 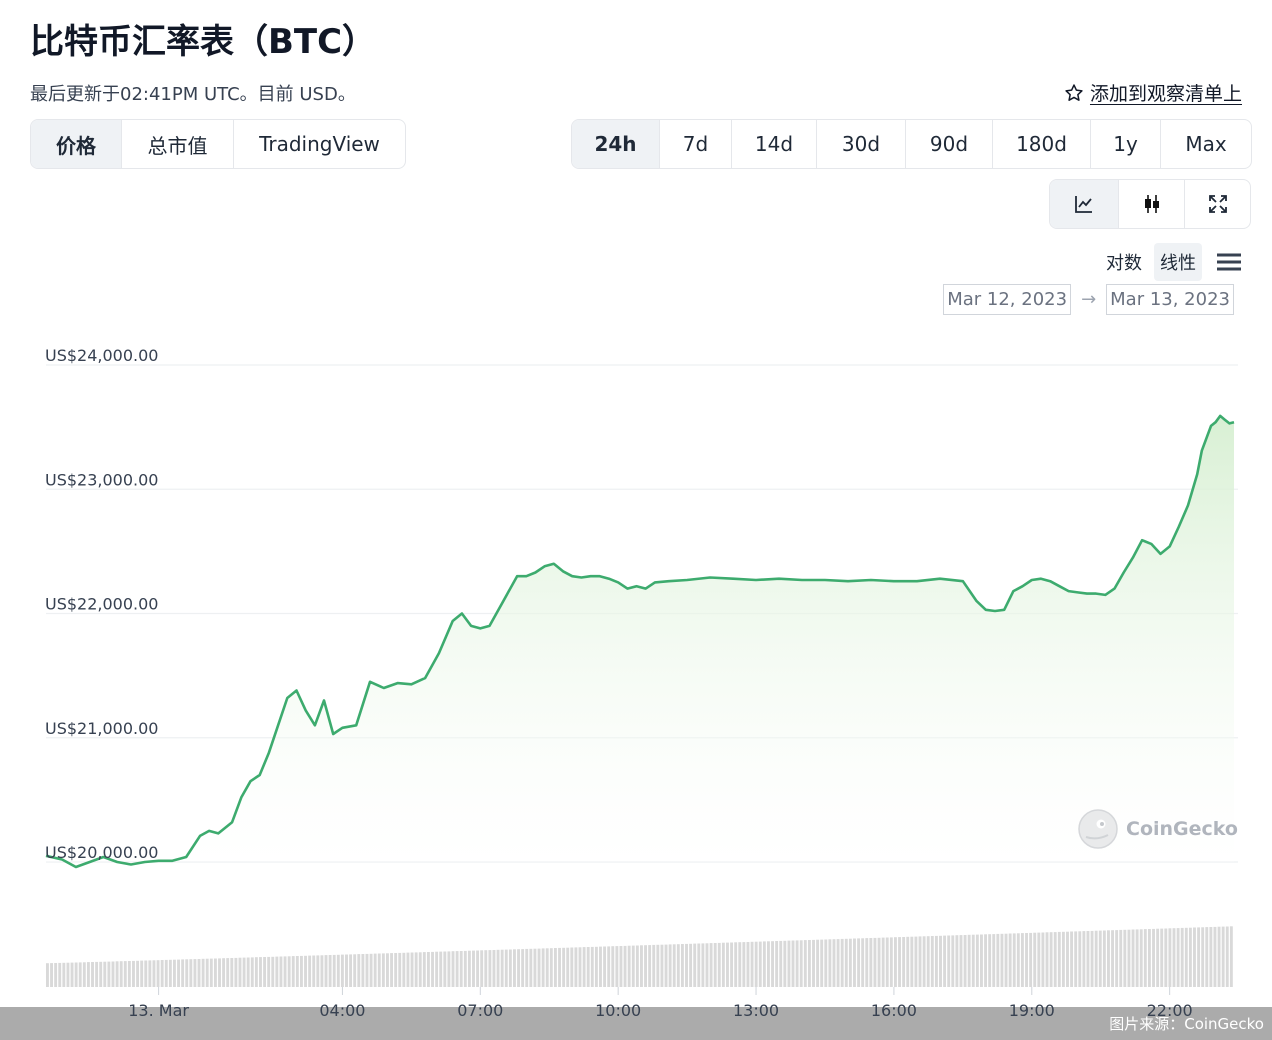 What do you see at coordinates (480, 1010) in the screenshot?
I see `x-tick-label: 07:00` at bounding box center [480, 1010].